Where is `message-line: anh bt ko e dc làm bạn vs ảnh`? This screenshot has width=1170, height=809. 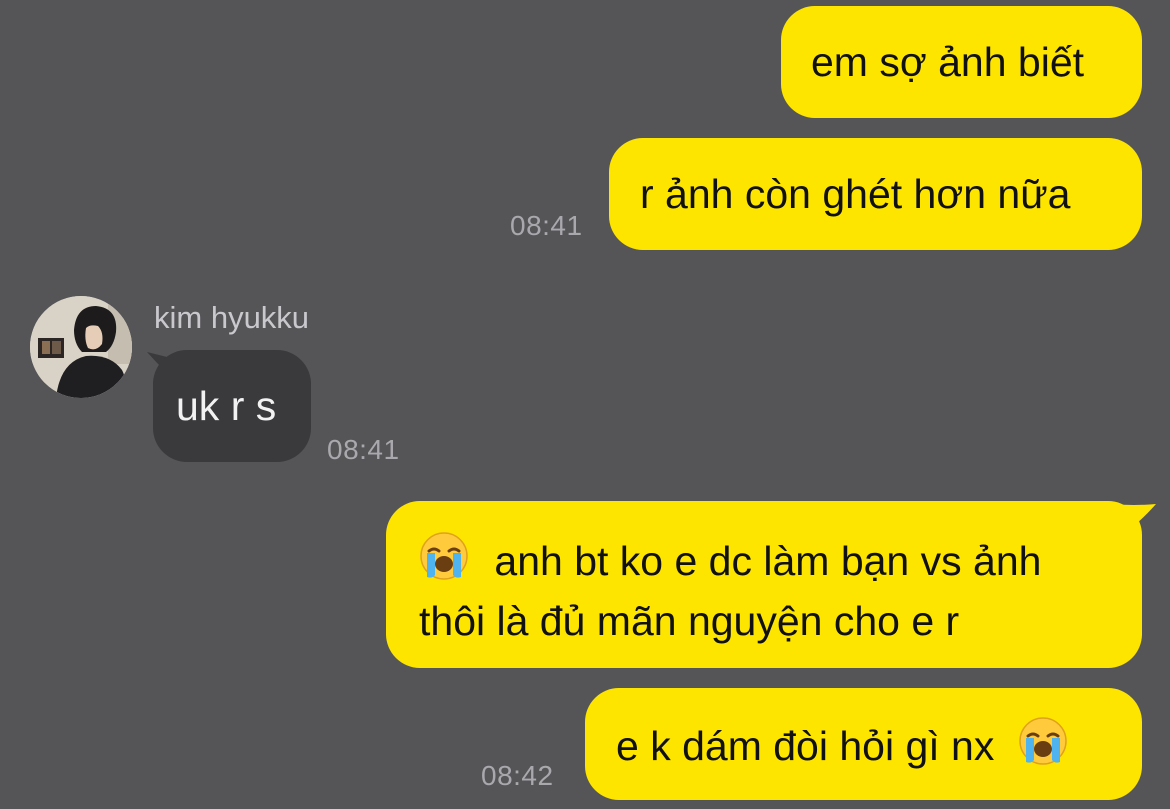
message-line: anh bt ko e dc làm bạn vs ảnh is located at coordinates (780, 562).